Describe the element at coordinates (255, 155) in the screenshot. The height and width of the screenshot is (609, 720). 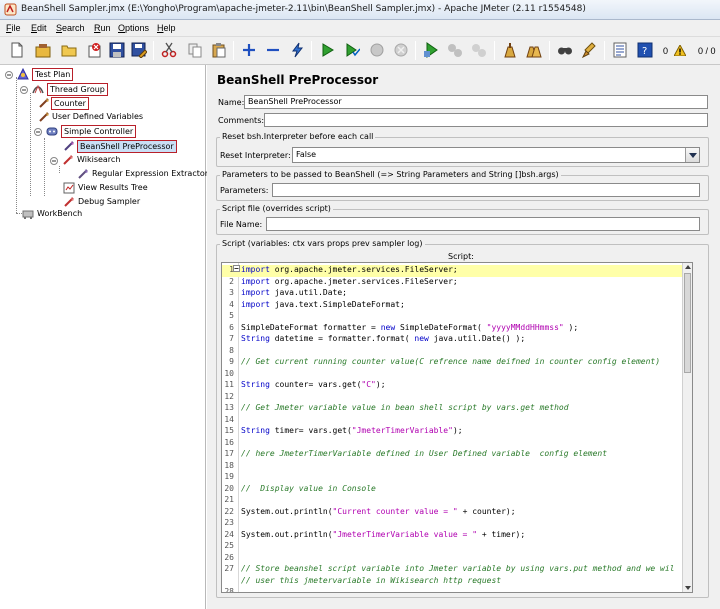
I see `reset-interpreter-label: Reset Interpreter:` at that location.